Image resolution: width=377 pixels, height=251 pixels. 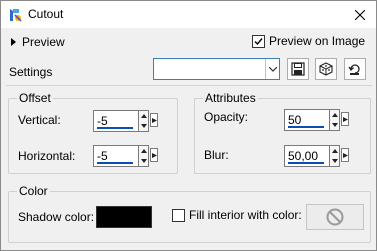 I want to click on preview-toggle: Preview, so click(x=38, y=42).